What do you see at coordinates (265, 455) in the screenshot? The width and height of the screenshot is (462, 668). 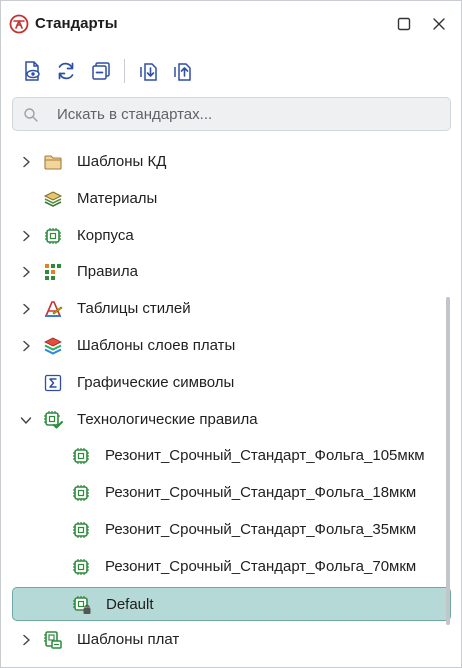 I see `tree-item-label: Резонит_Срочный_Стандарт_Фольга_105мкм` at bounding box center [265, 455].